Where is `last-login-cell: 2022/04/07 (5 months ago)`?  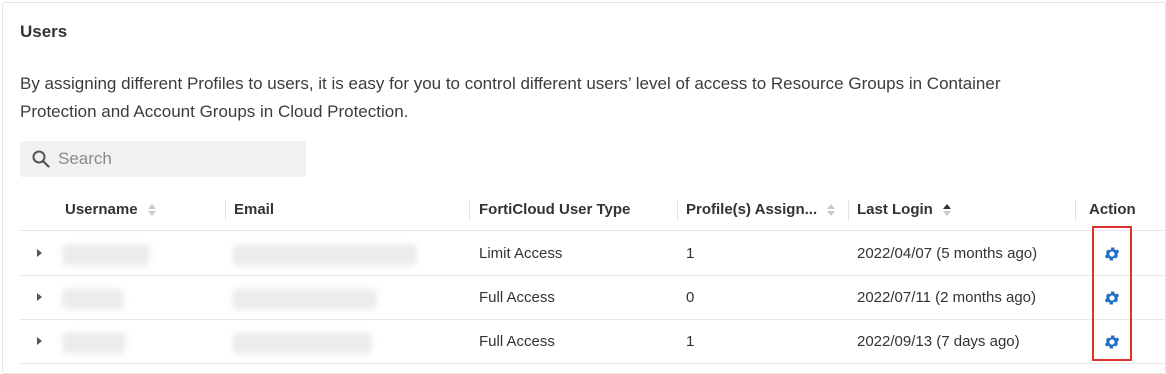 last-login-cell: 2022/04/07 (5 months ago) is located at coordinates (947, 253).